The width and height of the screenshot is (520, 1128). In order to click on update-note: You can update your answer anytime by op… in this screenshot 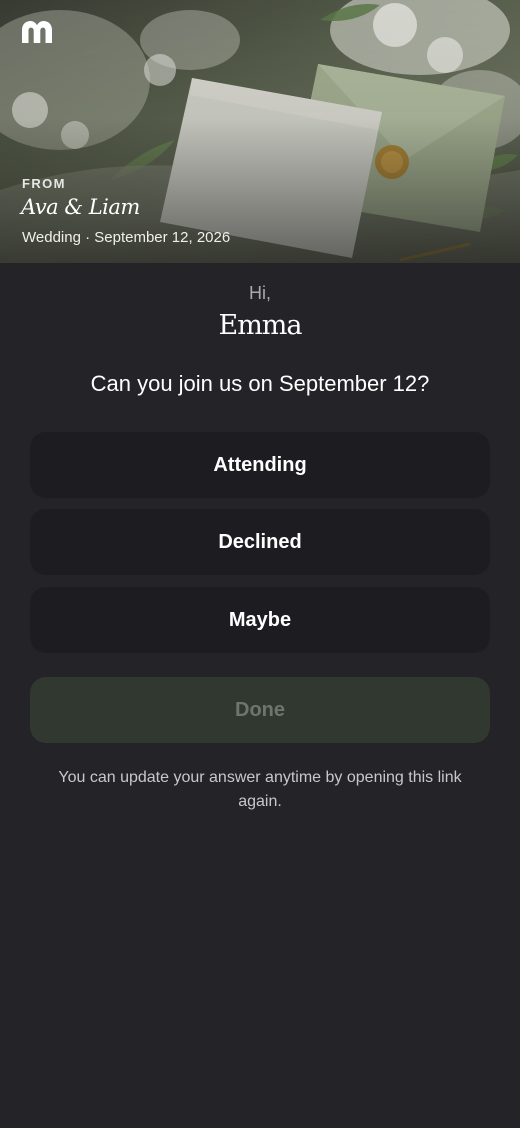, I will do `click(260, 789)`.